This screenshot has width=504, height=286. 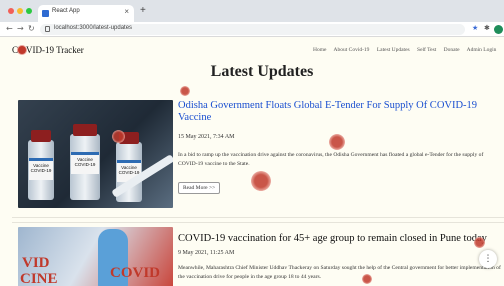 What do you see at coordinates (482, 50) in the screenshot?
I see `nav-admin-login: Admin Login` at bounding box center [482, 50].